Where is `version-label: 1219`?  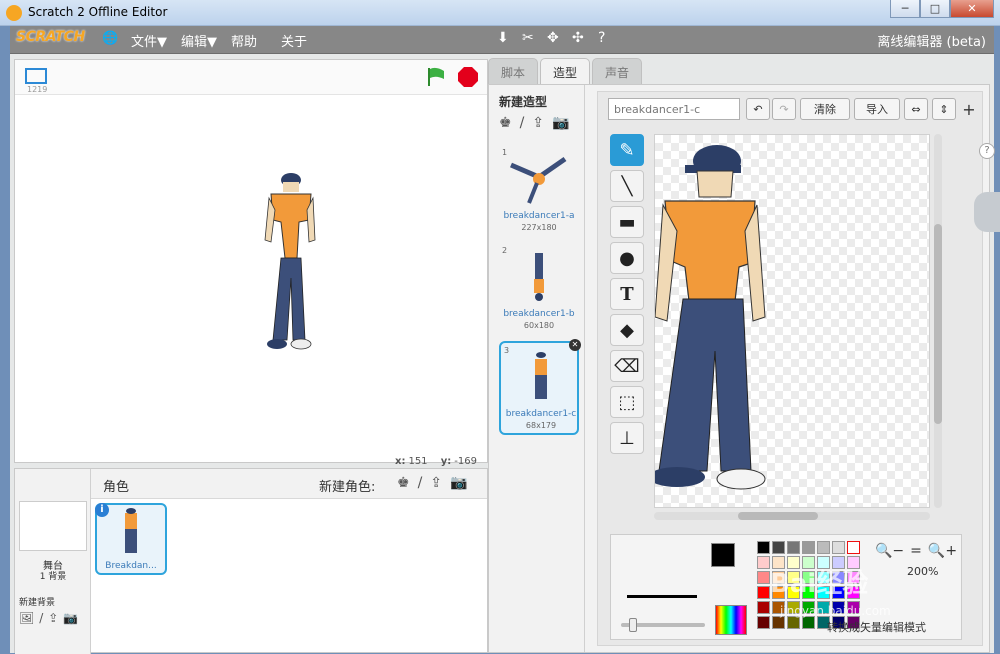
version-label: 1219 is located at coordinates (37, 89).